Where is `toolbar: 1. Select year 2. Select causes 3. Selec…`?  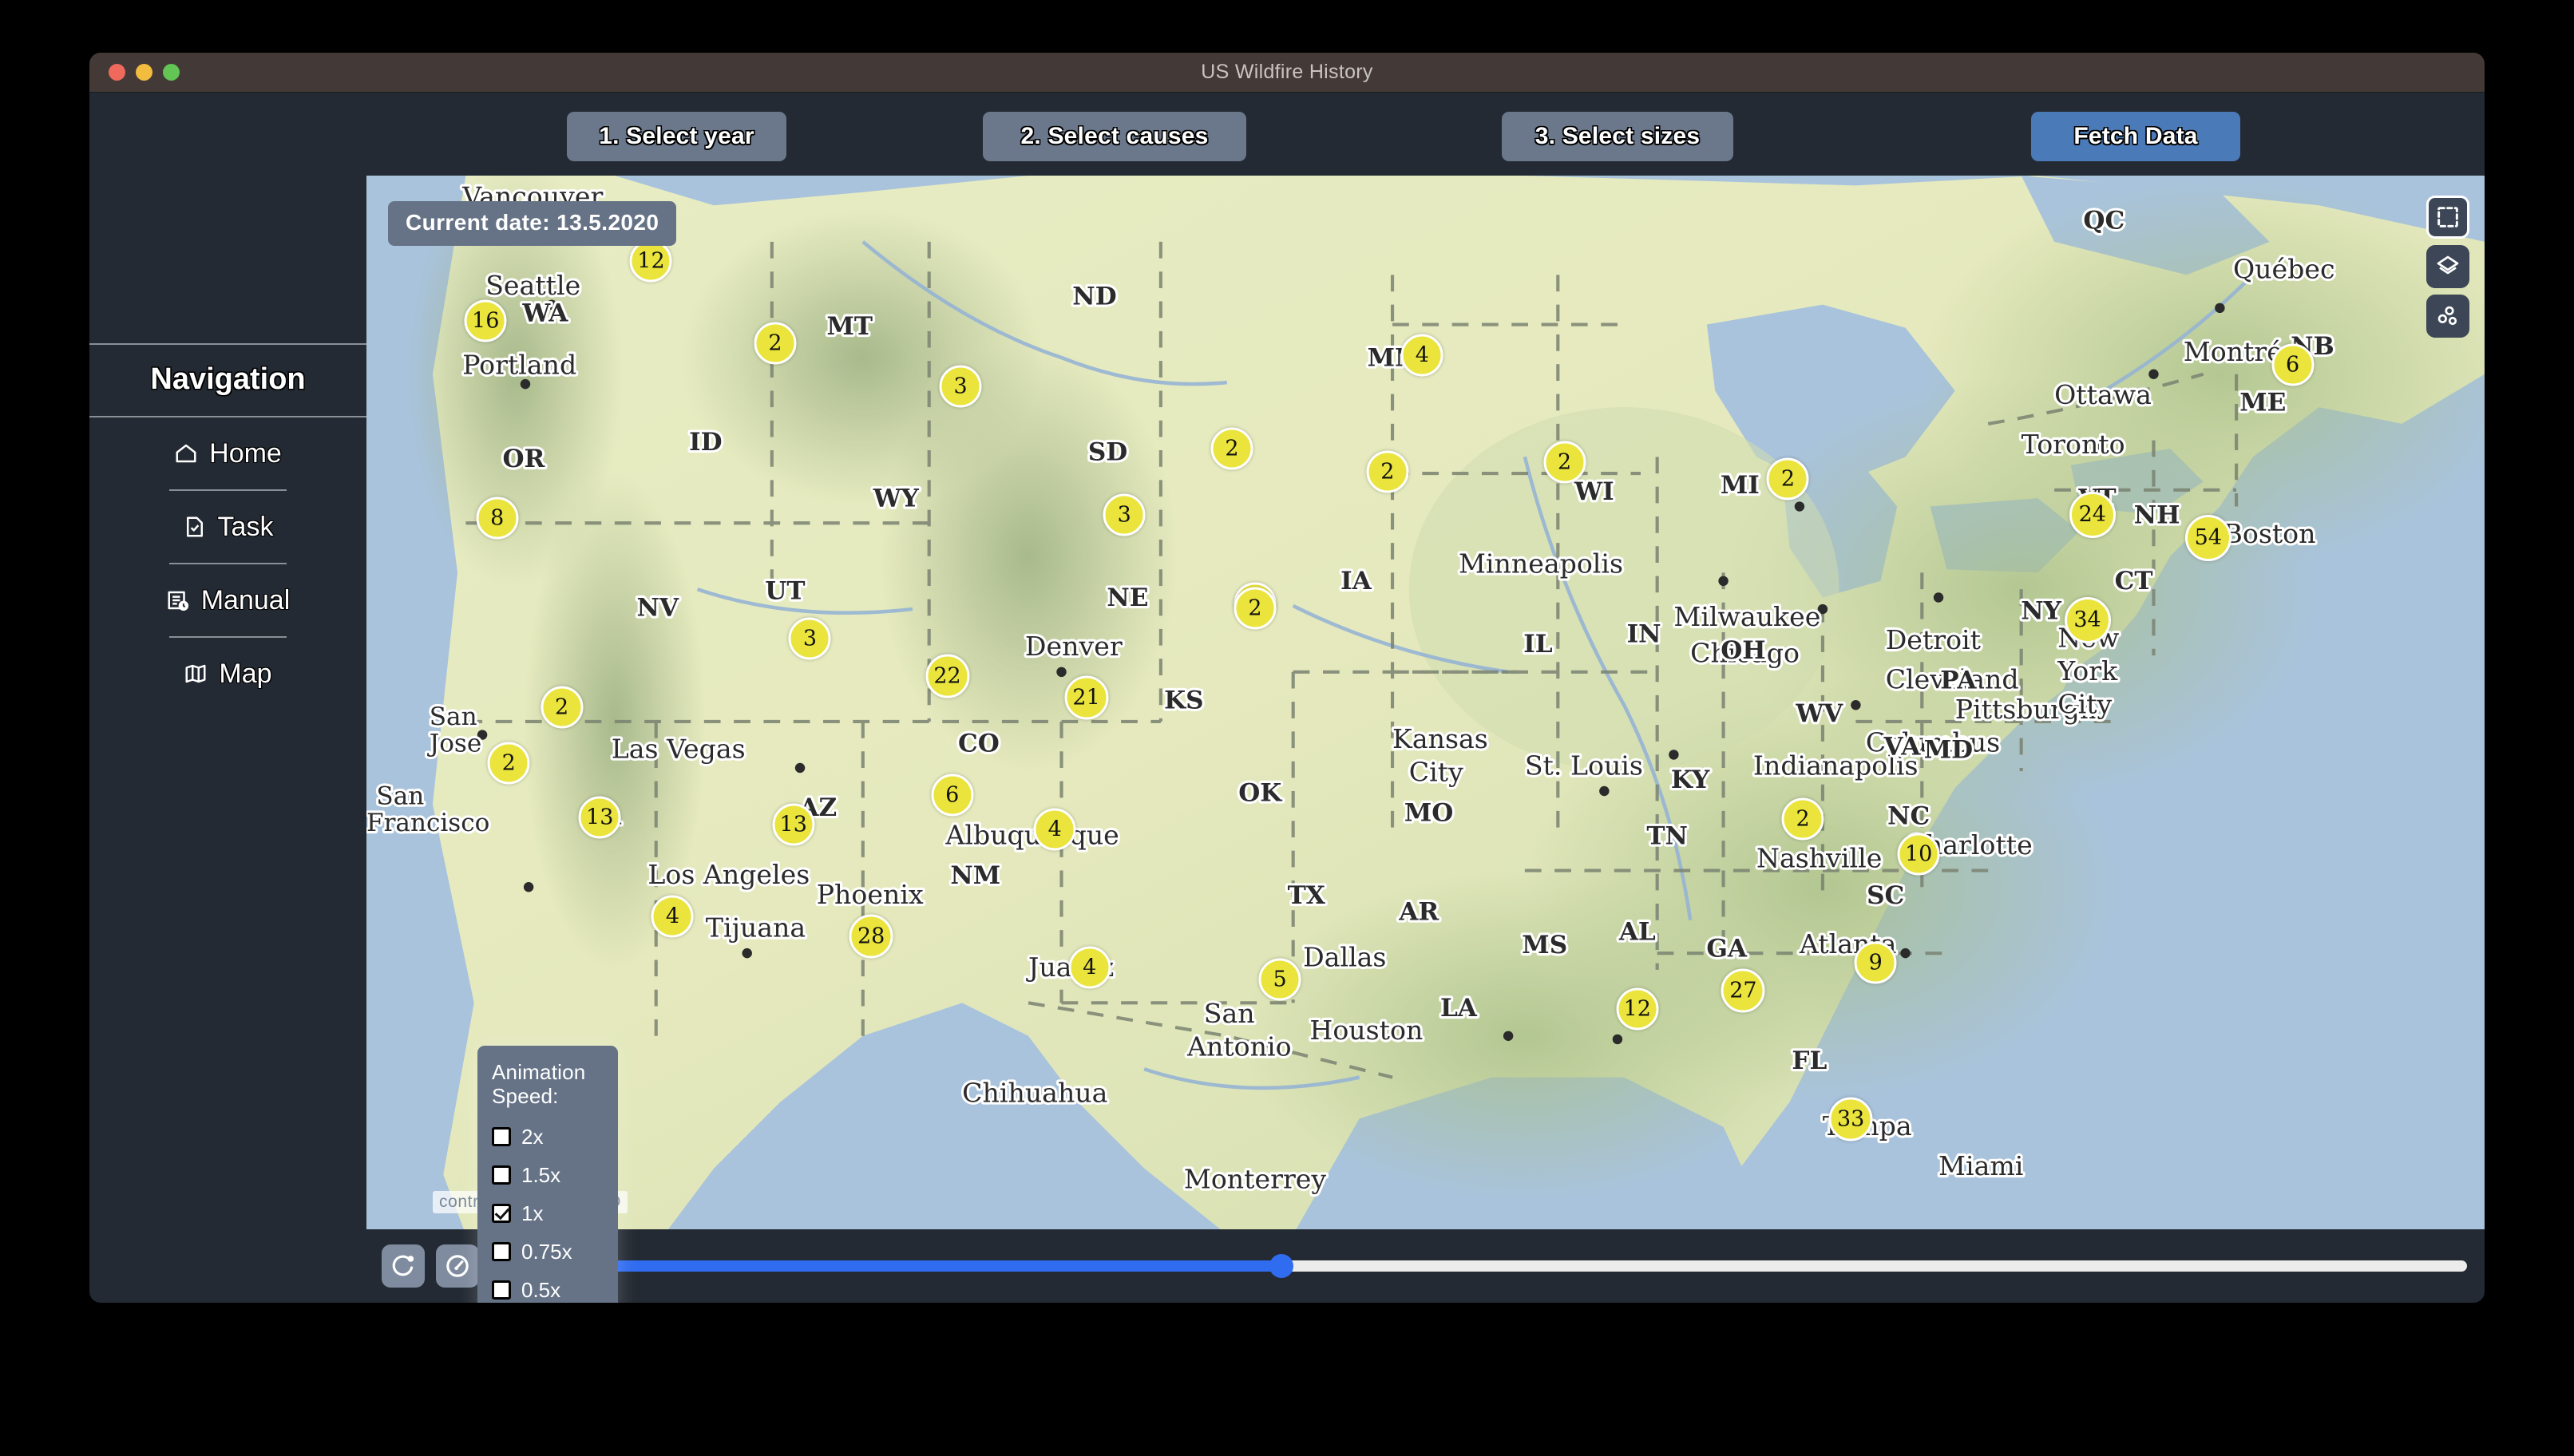
toolbar: 1. Select year 2. Select causes 3. Selec… is located at coordinates (1287, 134).